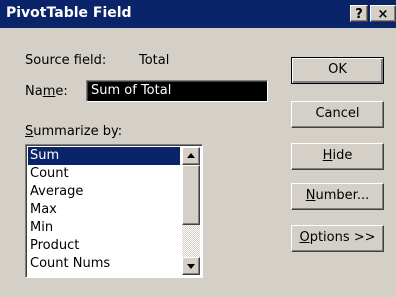 The image size is (396, 297). I want to click on scroll-down-button, so click(191, 266).